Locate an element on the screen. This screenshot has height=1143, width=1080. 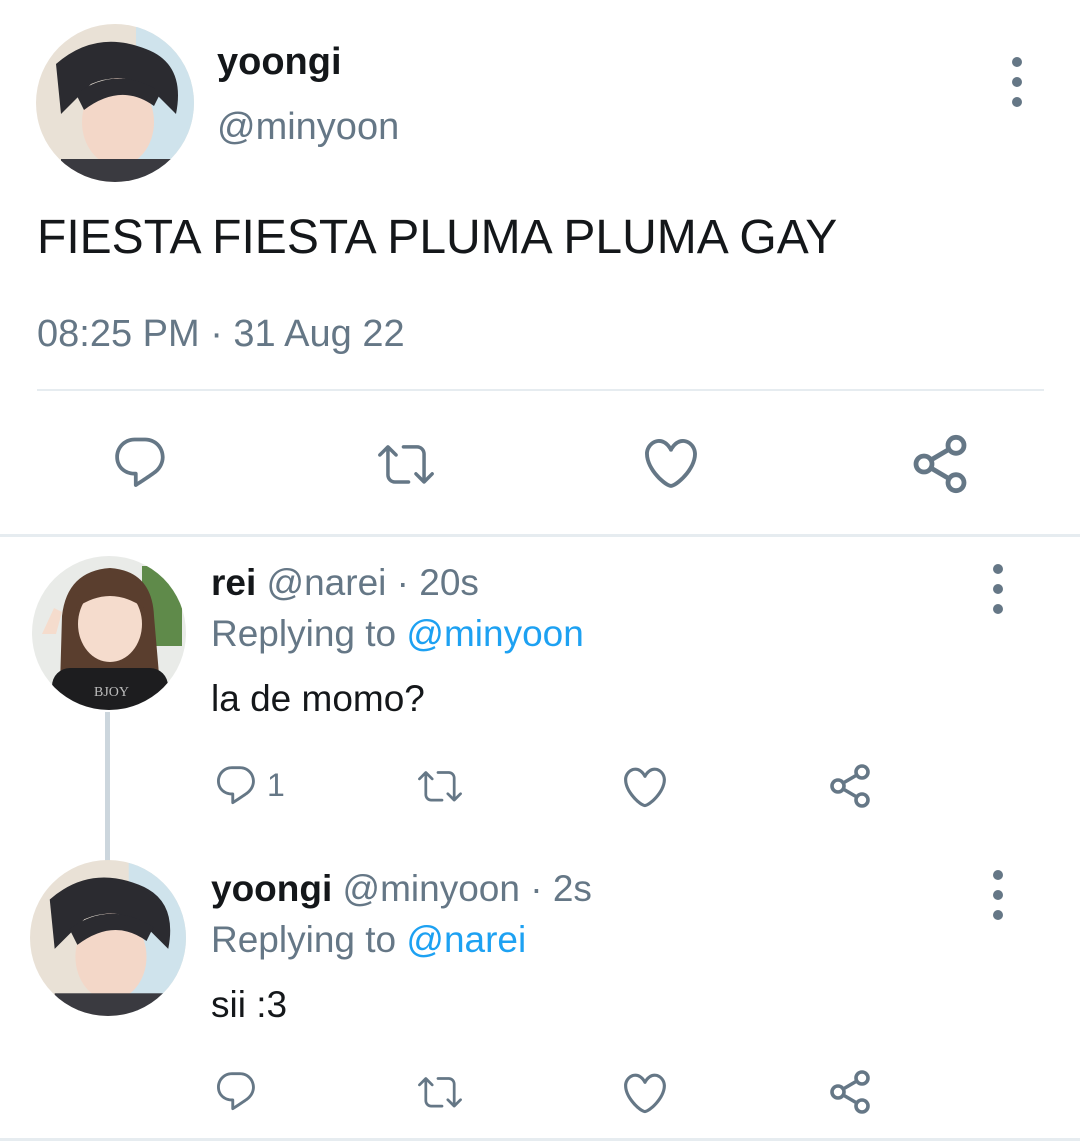
tweet-timestamp: 08:25 PM · 31 Aug 22 is located at coordinates (221, 334).